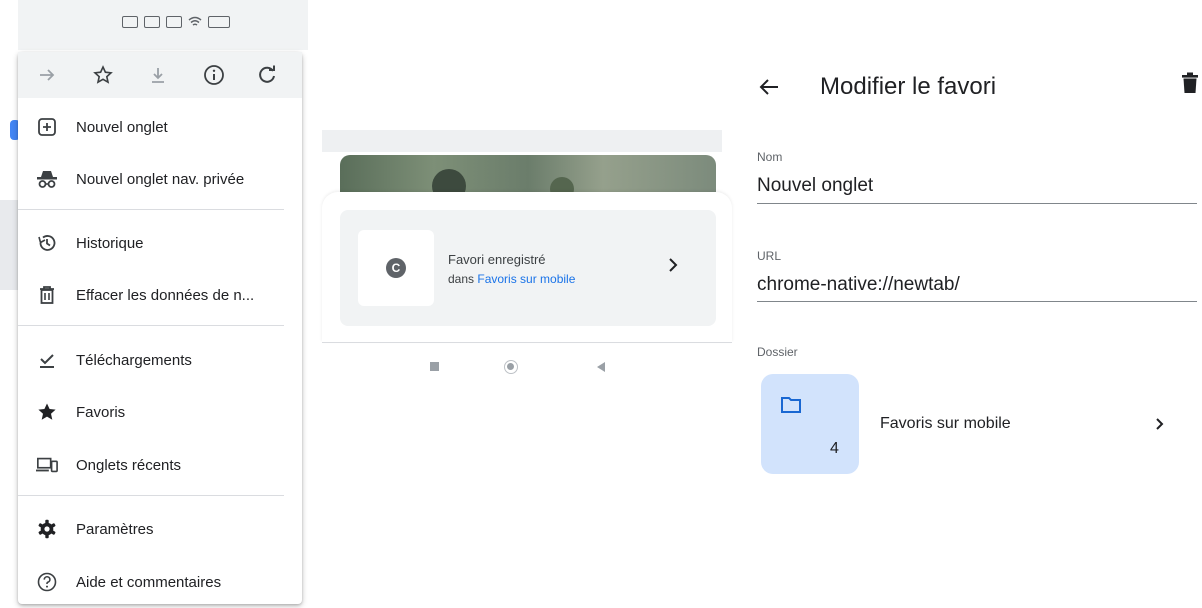  What do you see at coordinates (47, 127) in the screenshot?
I see `plus-box-icon` at bounding box center [47, 127].